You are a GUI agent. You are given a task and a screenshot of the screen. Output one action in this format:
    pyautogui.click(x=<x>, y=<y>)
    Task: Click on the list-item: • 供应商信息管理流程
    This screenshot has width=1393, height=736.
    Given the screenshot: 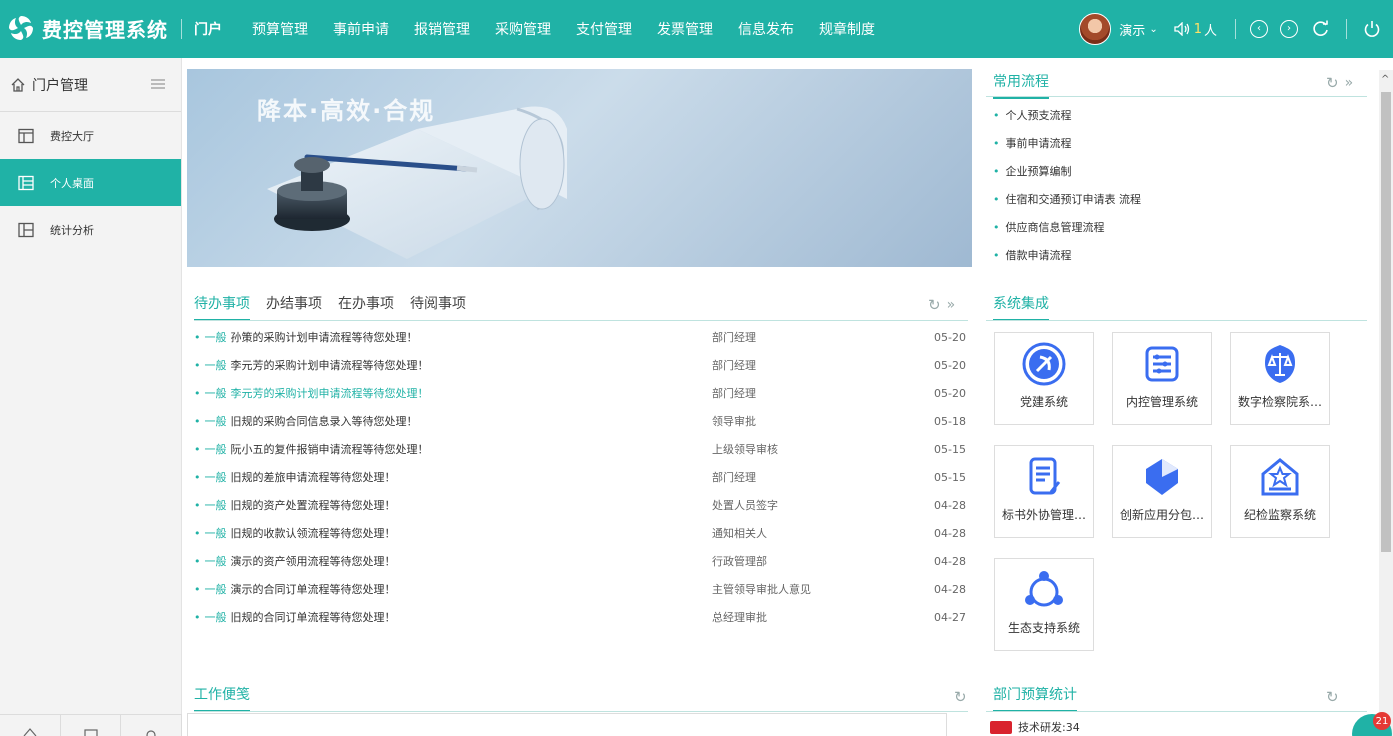 What is the action you would take?
    pyautogui.click(x=1178, y=227)
    